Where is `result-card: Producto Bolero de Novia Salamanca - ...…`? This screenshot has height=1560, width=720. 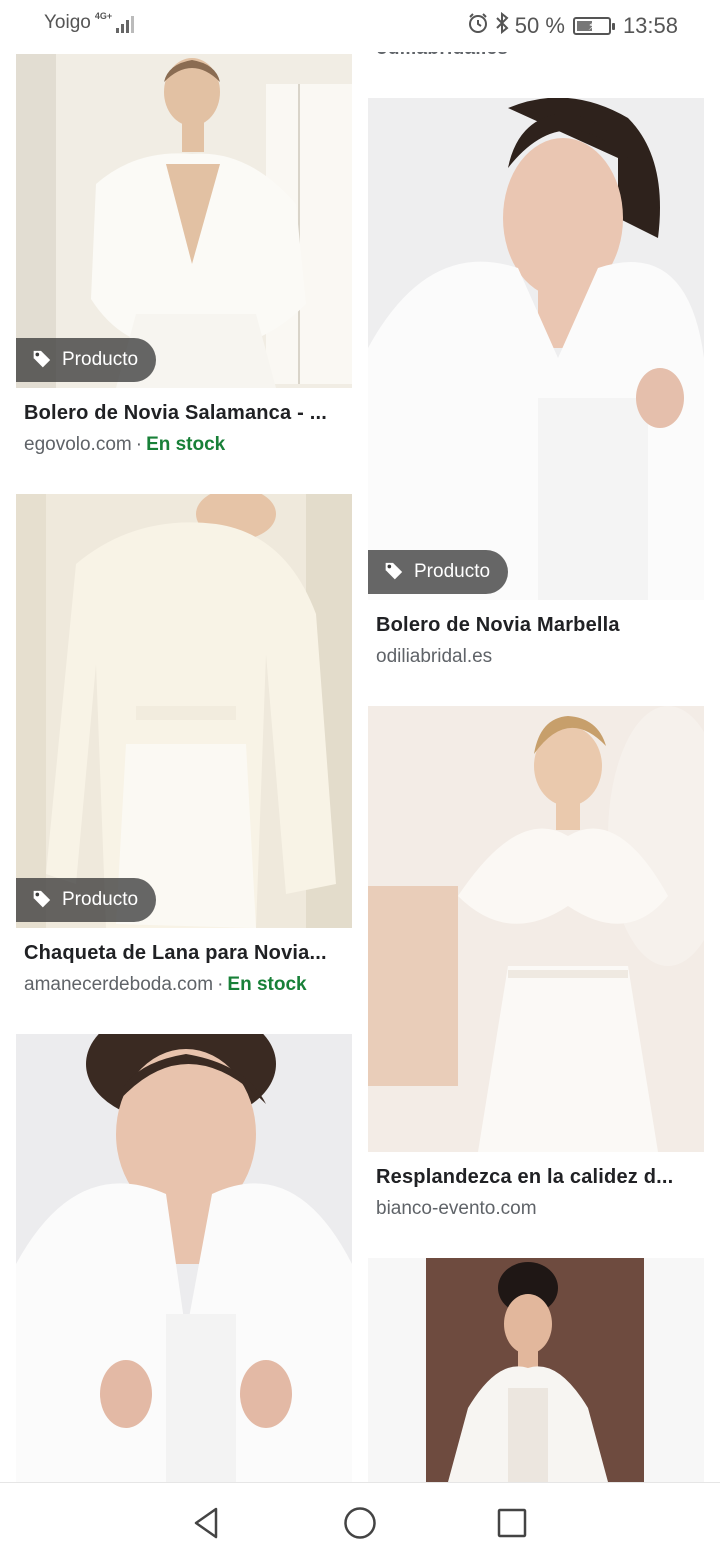
result-card: Producto Bolero de Novia Salamanca - ...… is located at coordinates (184, 264).